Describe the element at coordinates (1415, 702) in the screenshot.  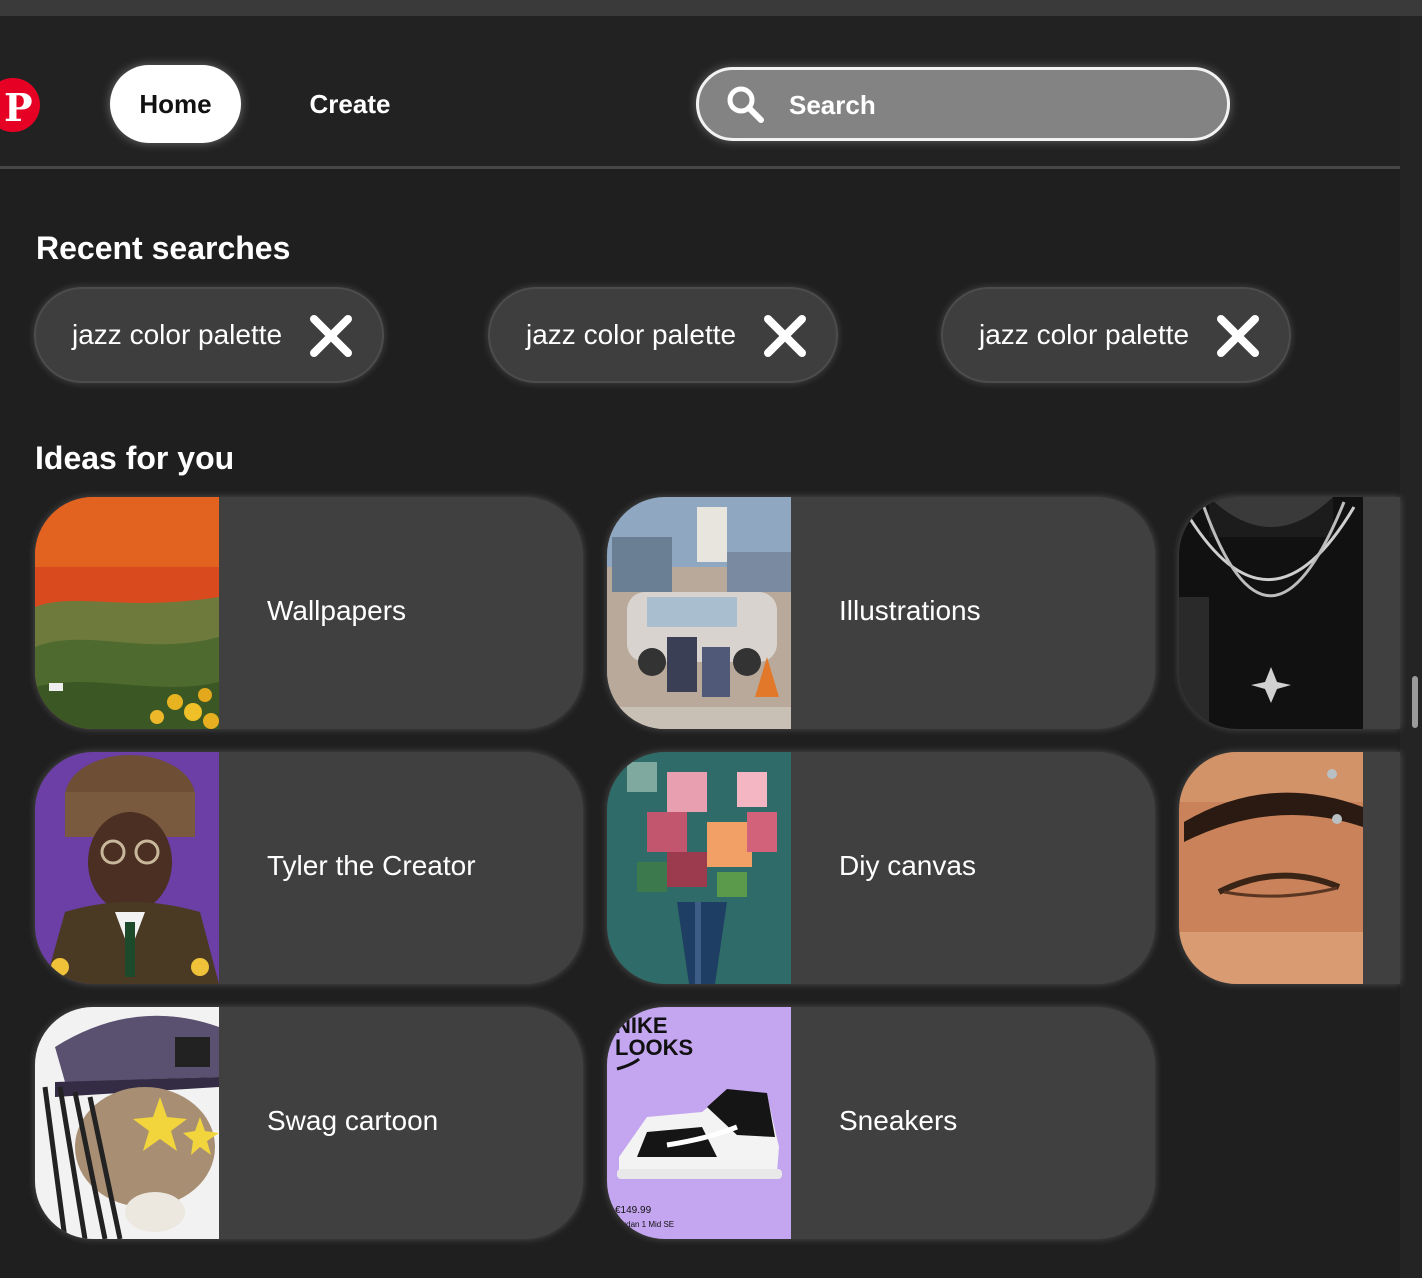
I see `scrollbar-thumb` at that location.